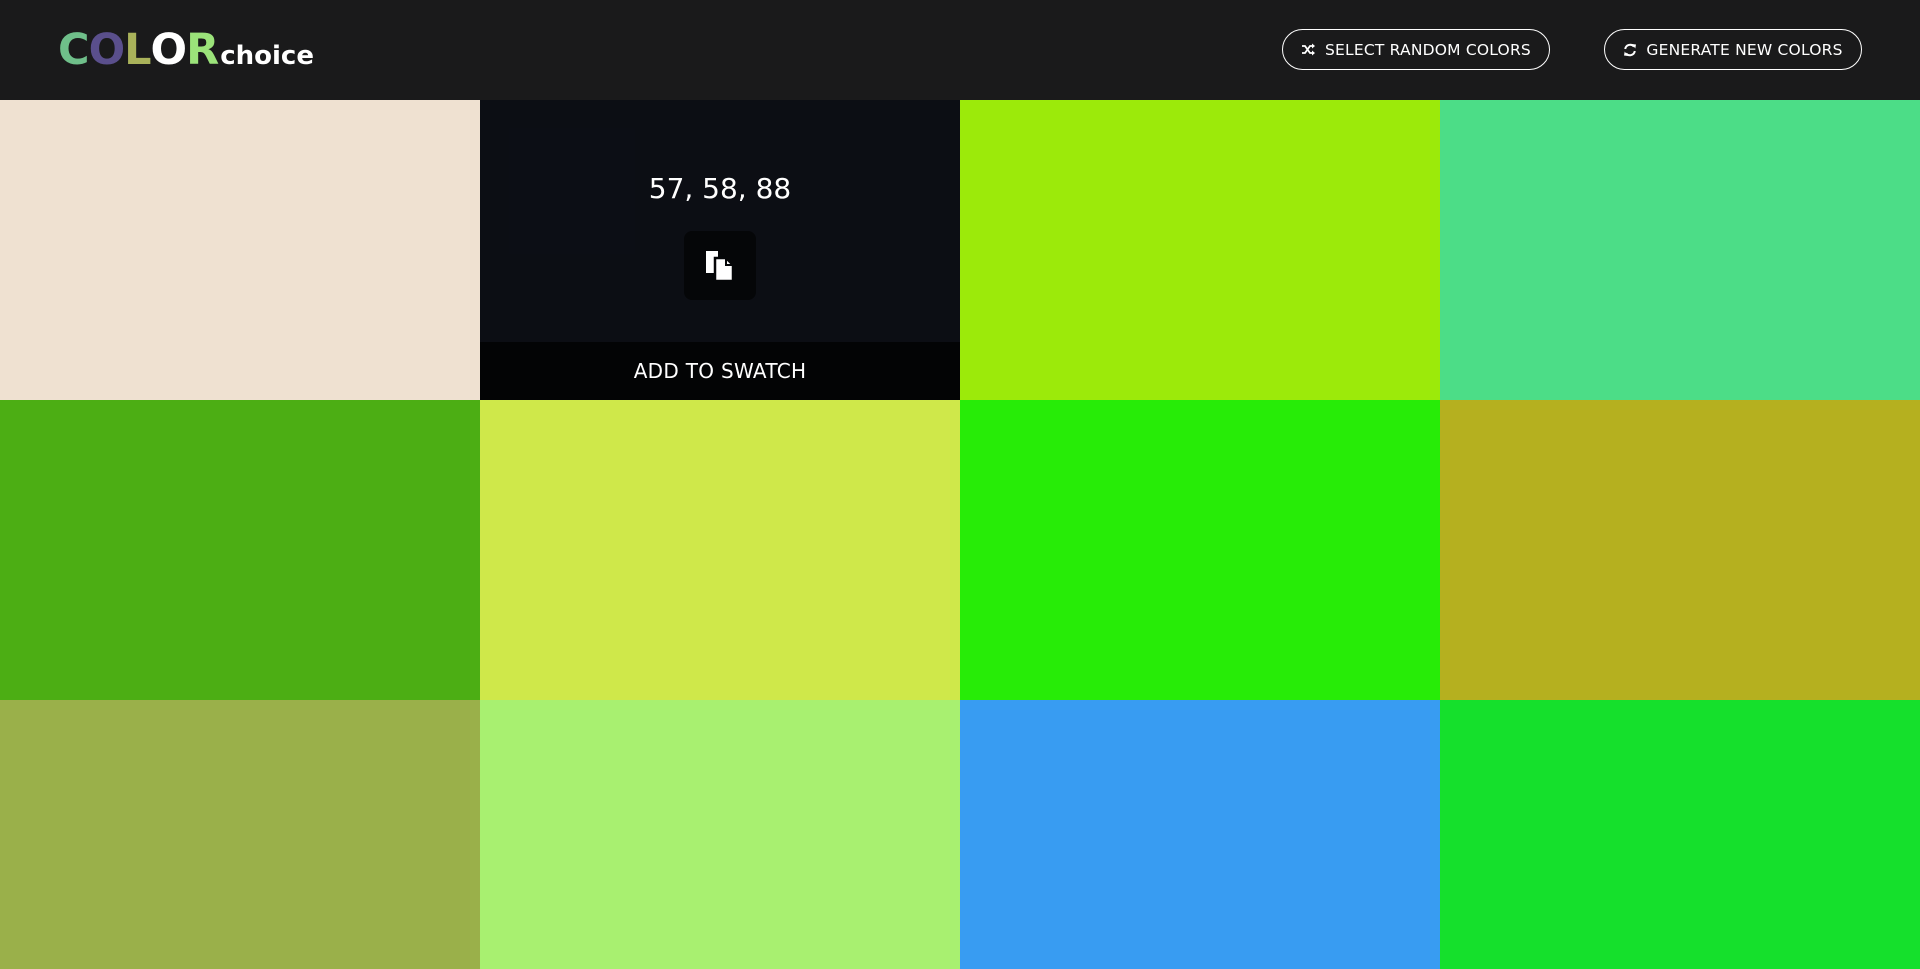  What do you see at coordinates (1308, 49) in the screenshot?
I see `shuffle-icon` at bounding box center [1308, 49].